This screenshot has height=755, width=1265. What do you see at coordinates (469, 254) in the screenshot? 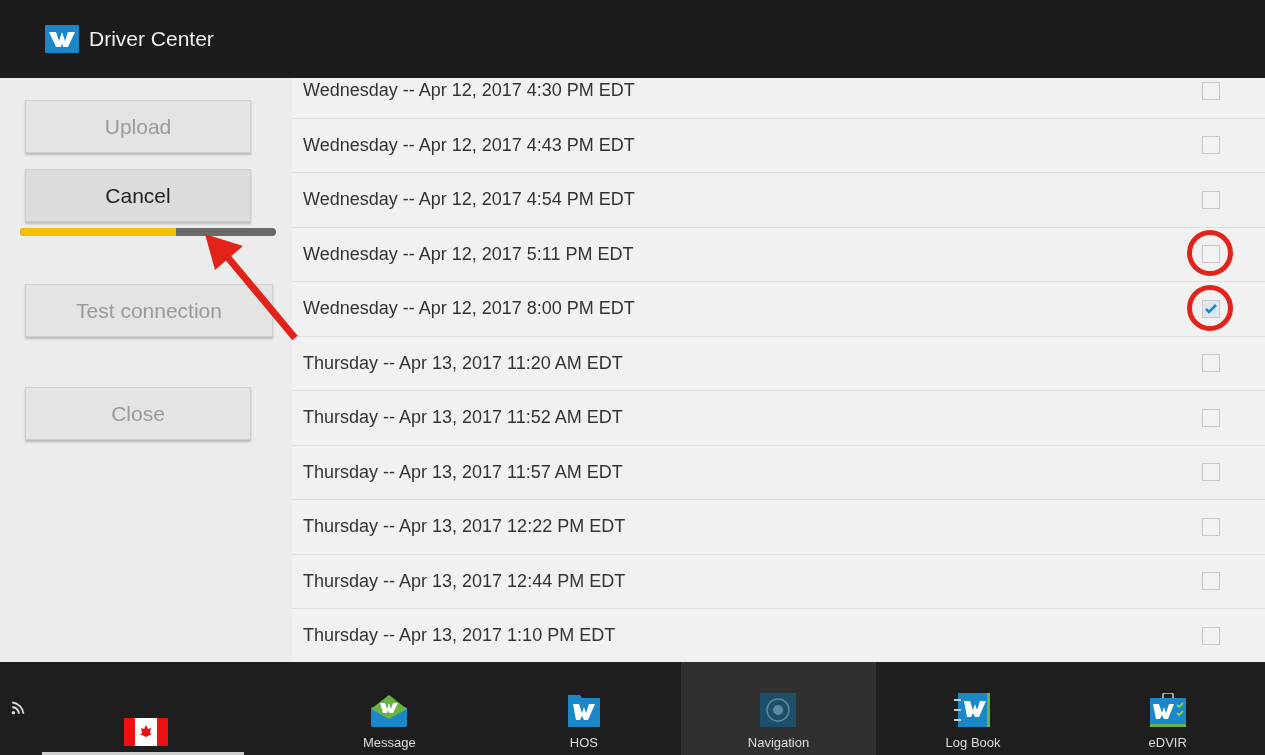
I see `log-entry: Wednesday -- Apr 12, 2017 5:11 PM EDT` at bounding box center [469, 254].